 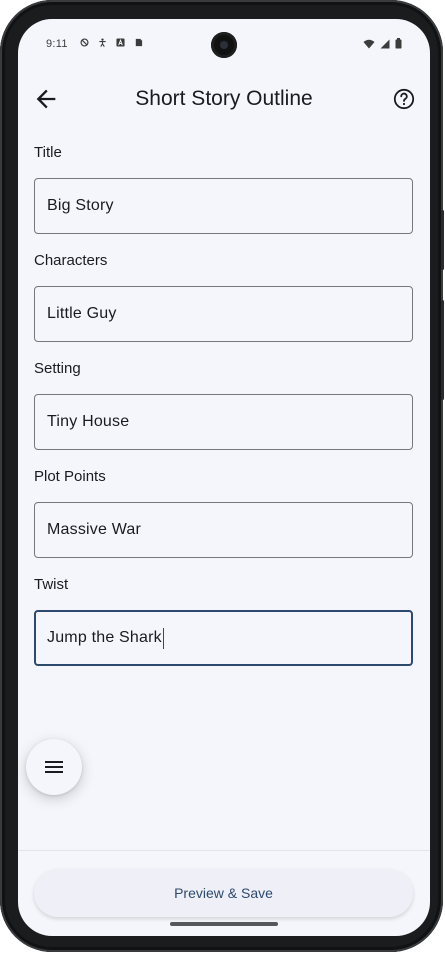 What do you see at coordinates (102, 42) in the screenshot?
I see `accessibility-icon` at bounding box center [102, 42].